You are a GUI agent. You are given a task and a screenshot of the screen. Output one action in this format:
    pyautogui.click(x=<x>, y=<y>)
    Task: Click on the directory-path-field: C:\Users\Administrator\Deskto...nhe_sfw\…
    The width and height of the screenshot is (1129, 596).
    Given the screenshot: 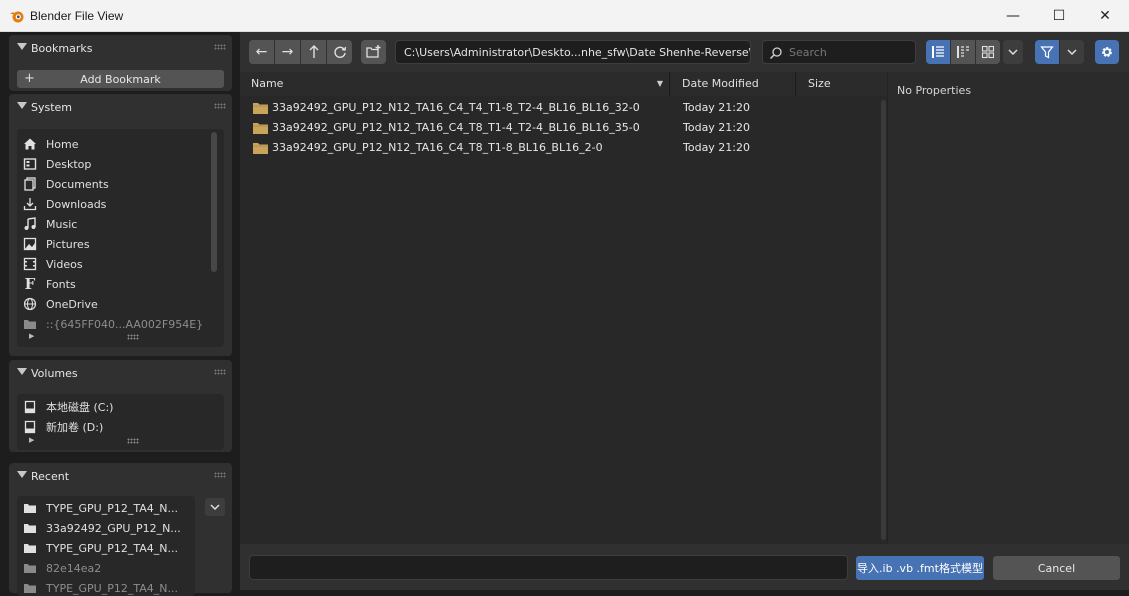 What is the action you would take?
    pyautogui.click(x=573, y=52)
    